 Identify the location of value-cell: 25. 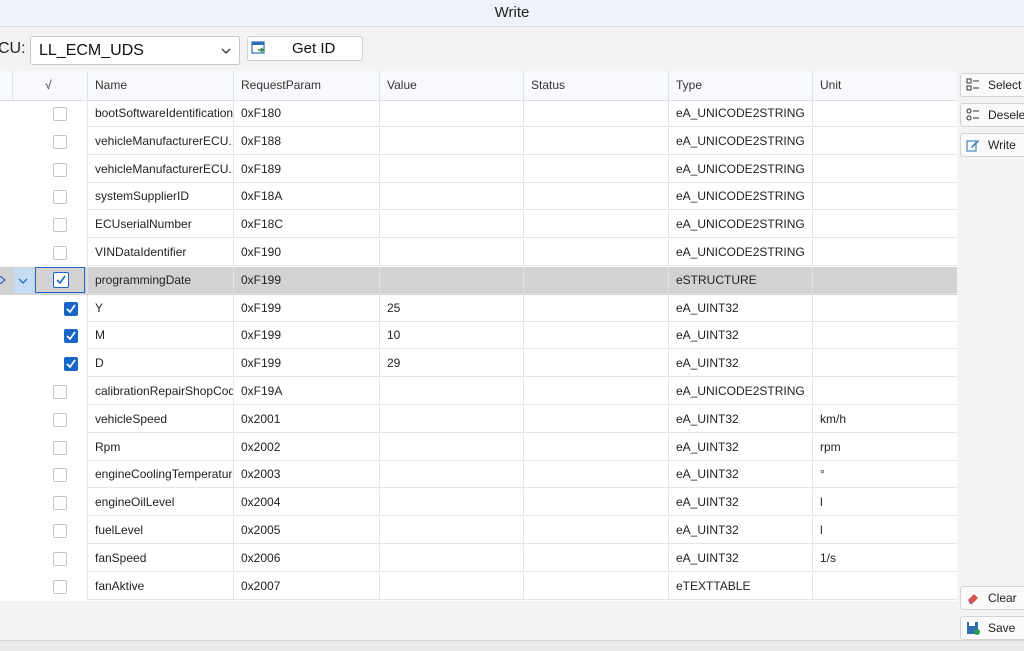
(451, 308).